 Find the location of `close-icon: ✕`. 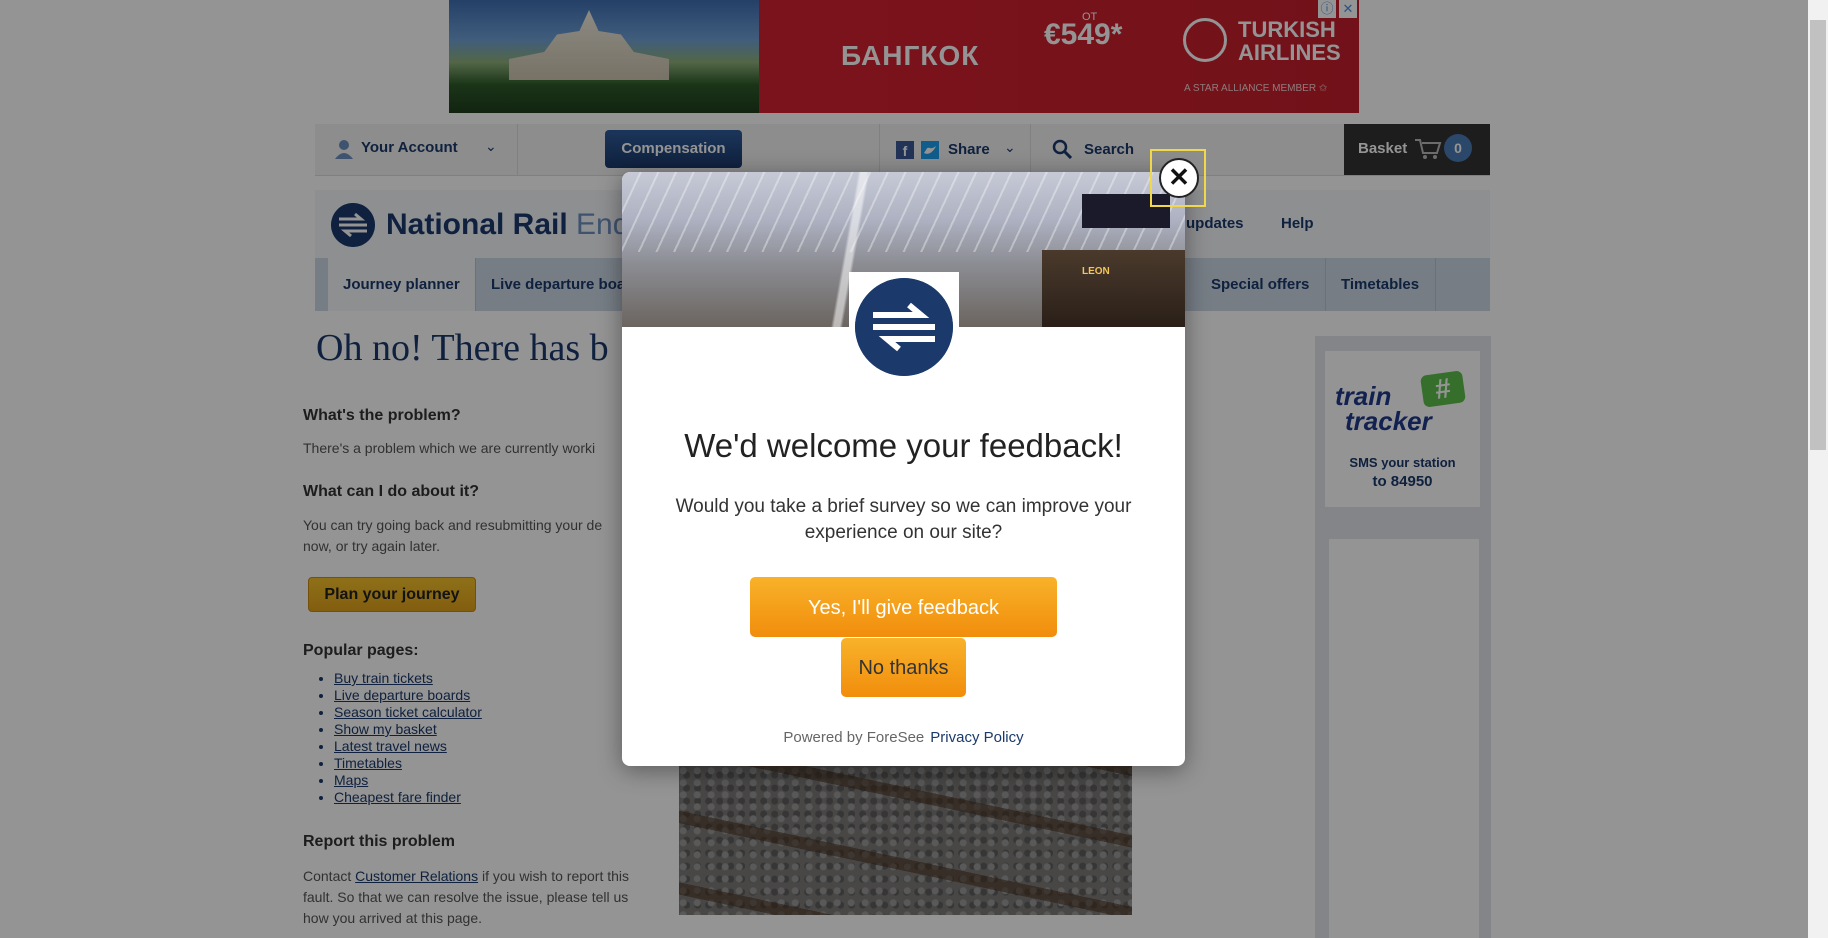

close-icon: ✕ is located at coordinates (1179, 178).